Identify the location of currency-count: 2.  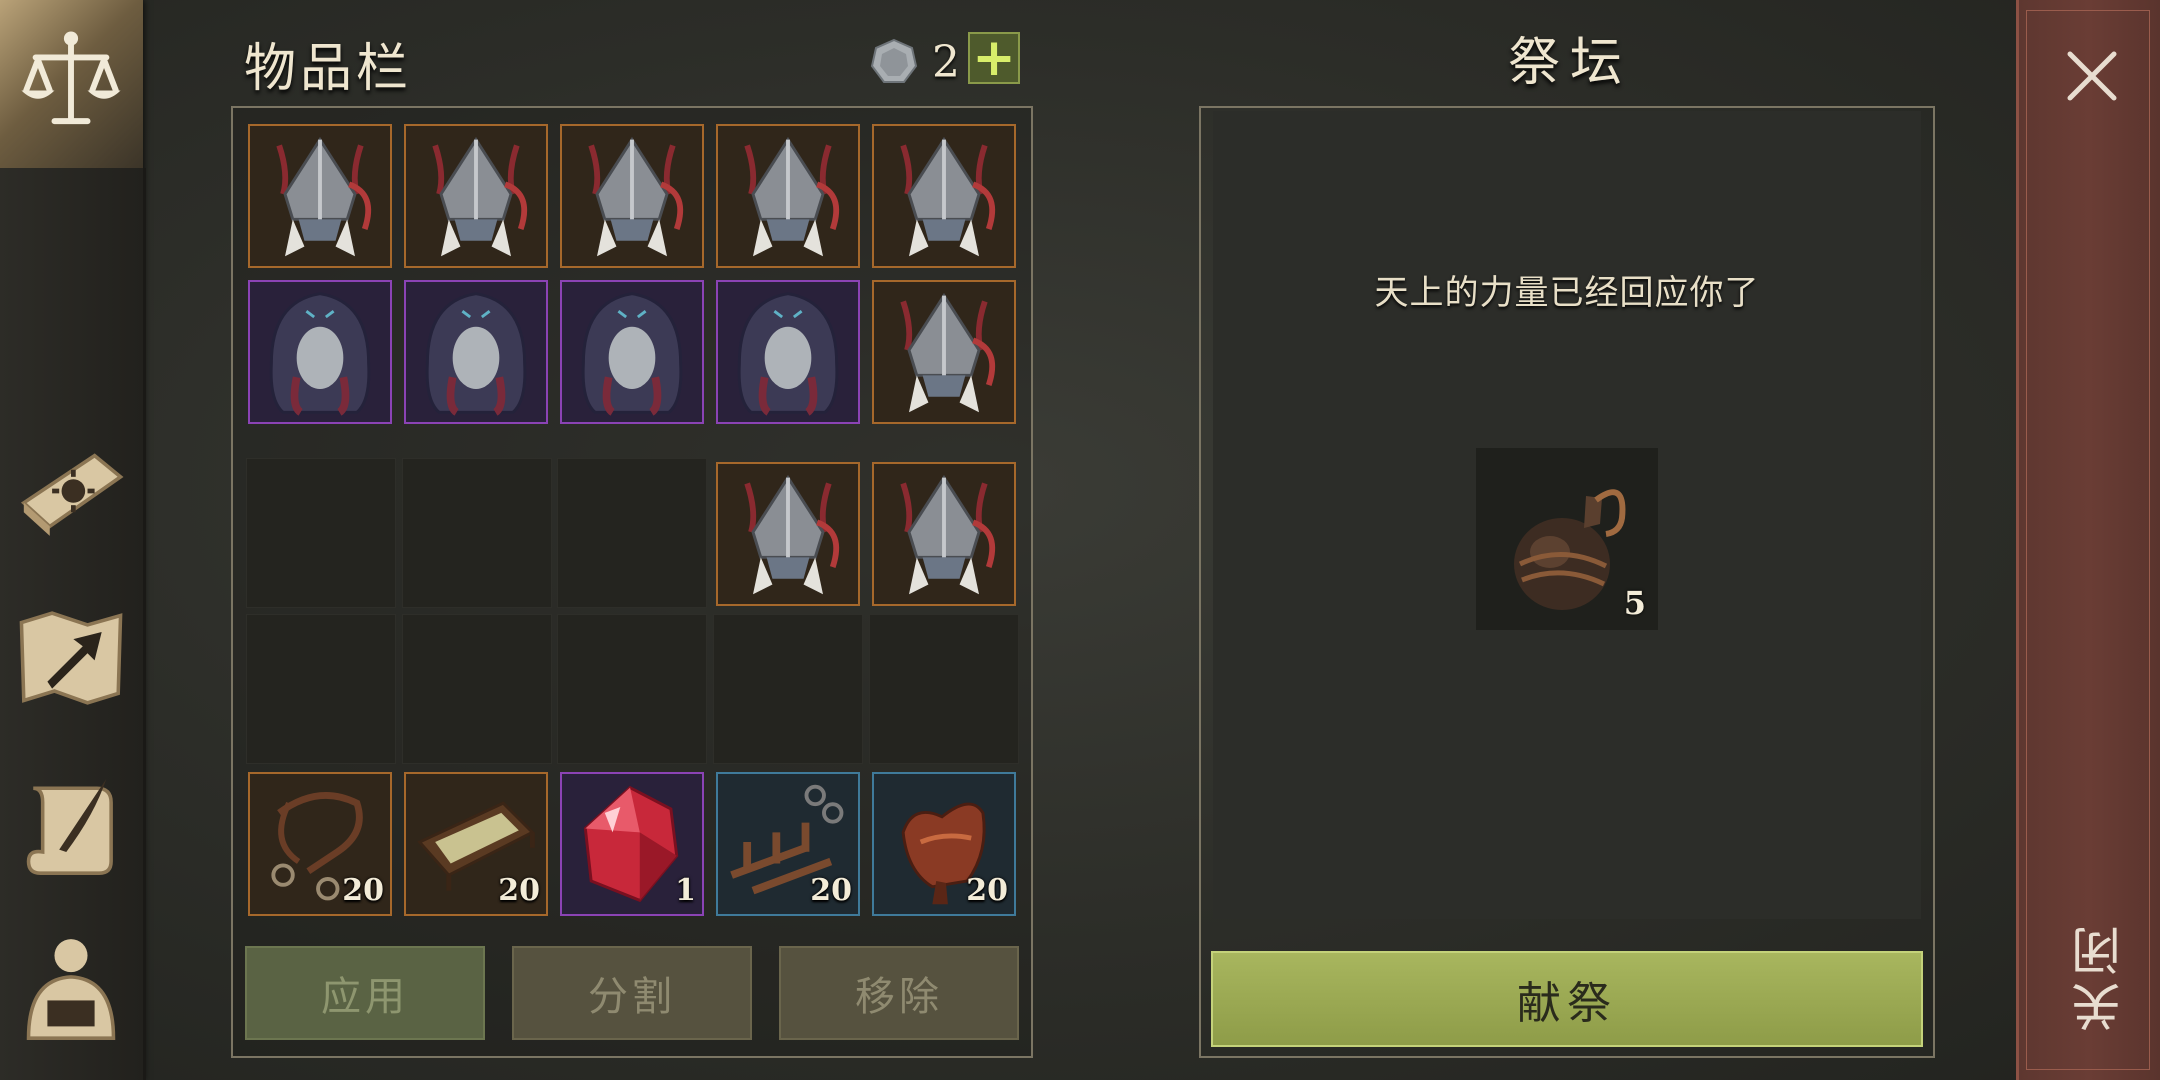
(946, 62).